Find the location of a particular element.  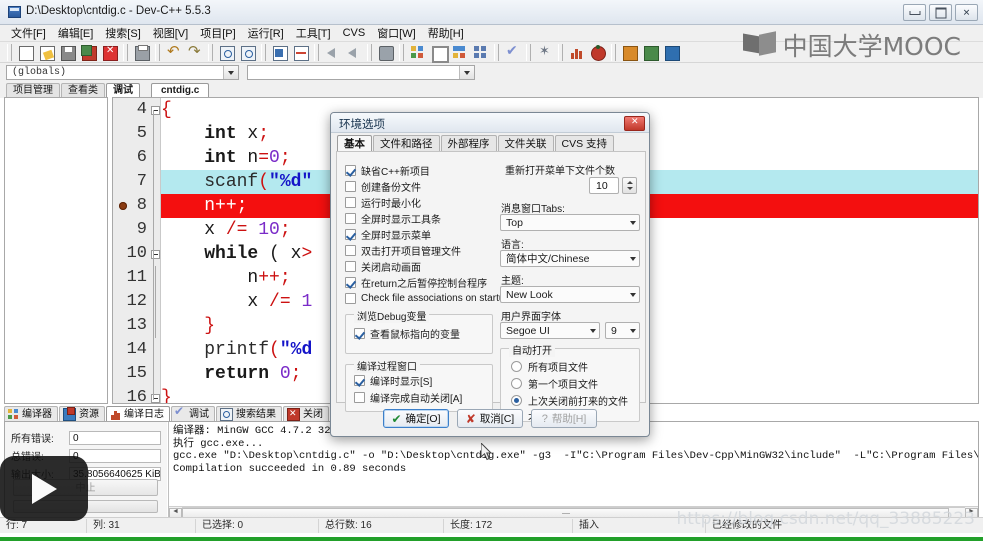

checkbox-row: 全屏时显示工具条 is located at coordinates (419, 218).